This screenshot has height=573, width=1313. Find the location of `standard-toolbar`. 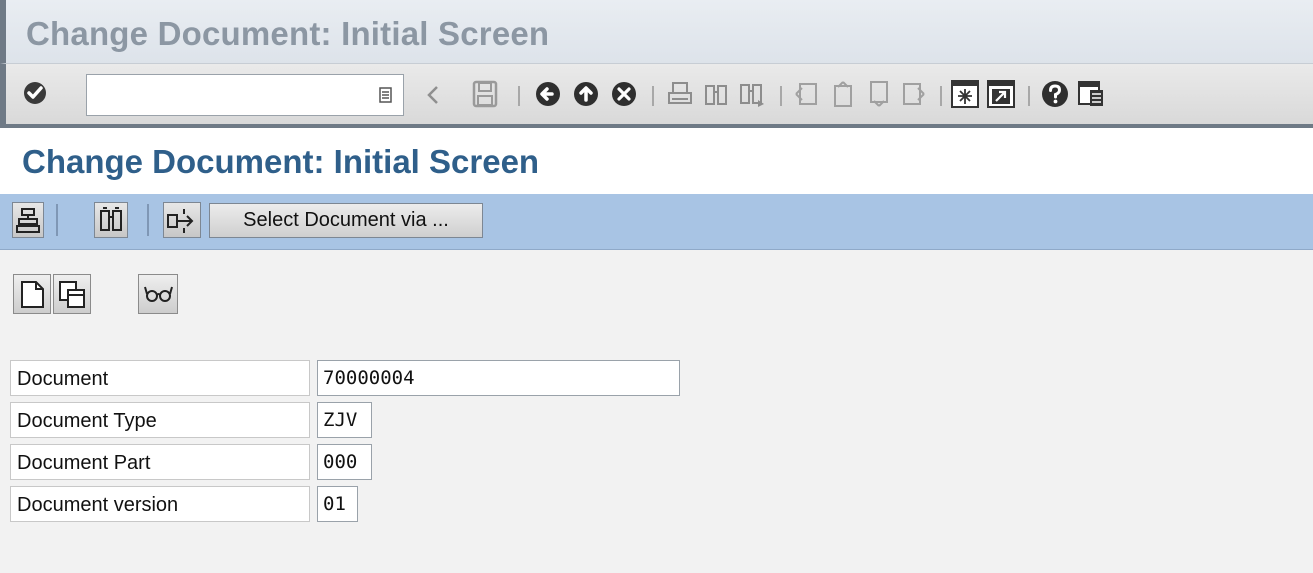

standard-toolbar is located at coordinates (656, 96).